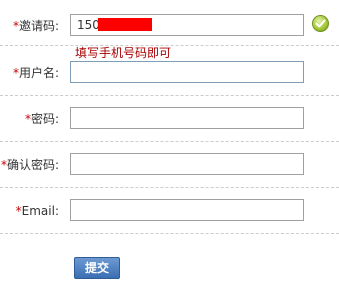 This screenshot has height=297, width=339. I want to click on password-input, so click(187, 118).